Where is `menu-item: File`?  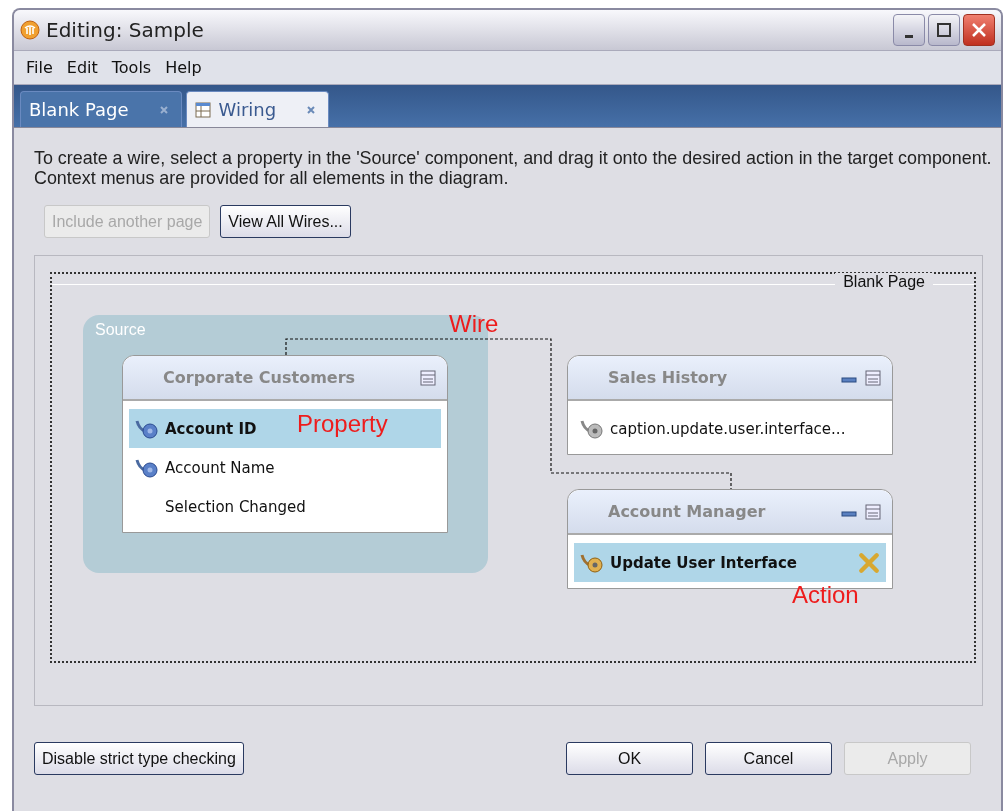 menu-item: File is located at coordinates (39, 67).